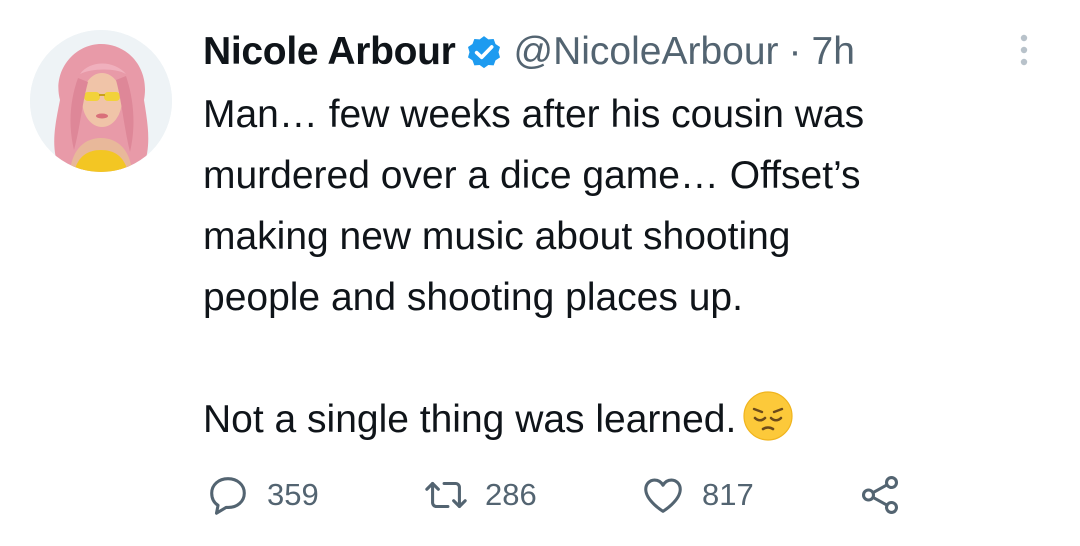 This screenshot has height=546, width=1080. What do you see at coordinates (470, 419) in the screenshot?
I see `tweet-text-final: Not a single thing was learned.` at bounding box center [470, 419].